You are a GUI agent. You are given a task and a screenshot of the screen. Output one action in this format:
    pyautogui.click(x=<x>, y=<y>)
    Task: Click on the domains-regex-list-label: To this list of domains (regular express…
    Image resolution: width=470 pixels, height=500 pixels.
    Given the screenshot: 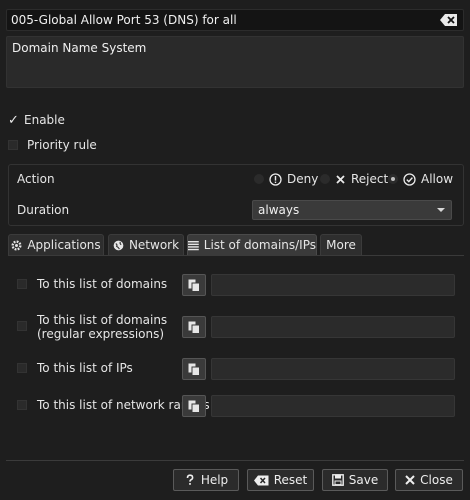 What is the action you would take?
    pyautogui.click(x=102, y=327)
    